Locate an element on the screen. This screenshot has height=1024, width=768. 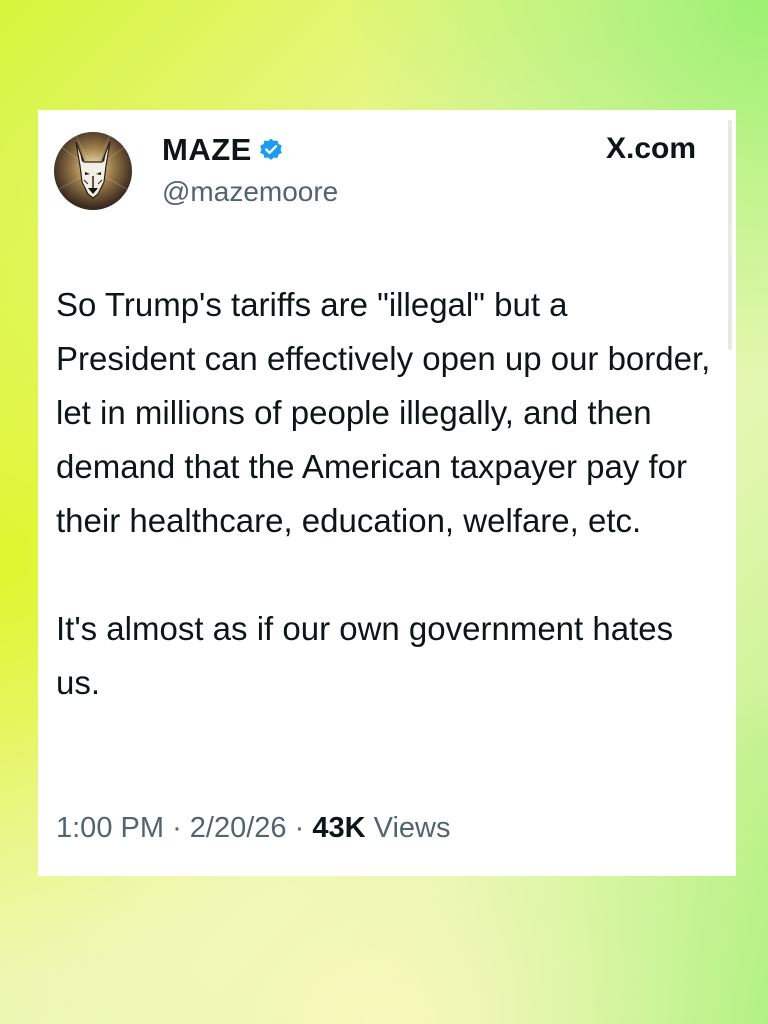
scrollbar is located at coordinates (730, 235).